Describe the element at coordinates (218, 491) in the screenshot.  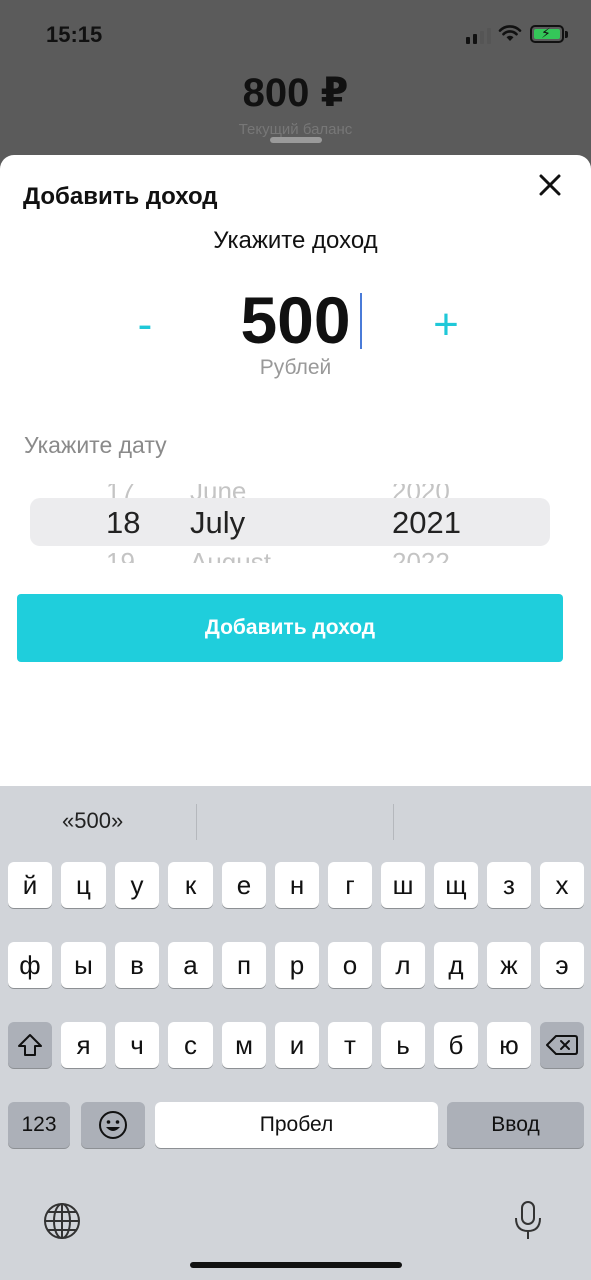
I see `picker-month-prev: June` at that location.